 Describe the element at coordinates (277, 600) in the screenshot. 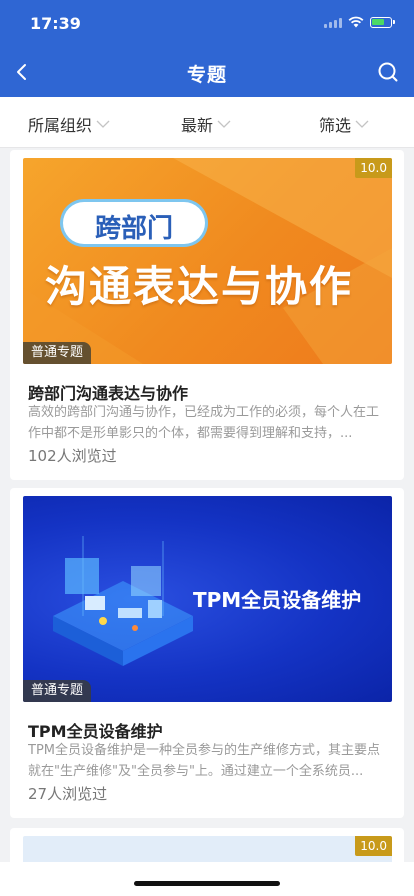

I see `cover-heading: TPM全员设备维护` at that location.